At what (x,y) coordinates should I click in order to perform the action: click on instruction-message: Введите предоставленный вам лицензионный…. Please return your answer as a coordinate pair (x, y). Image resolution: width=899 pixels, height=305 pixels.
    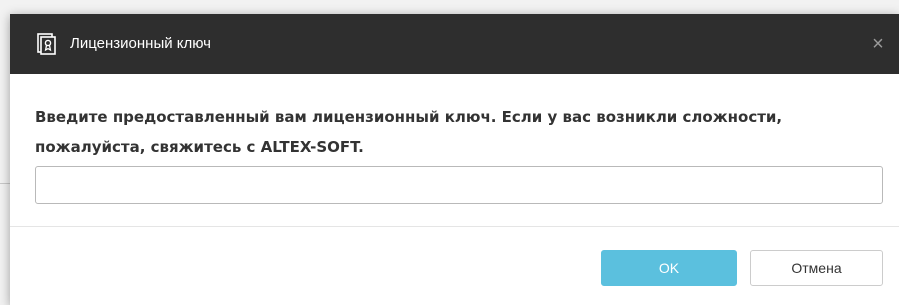
    Looking at the image, I should click on (409, 132).